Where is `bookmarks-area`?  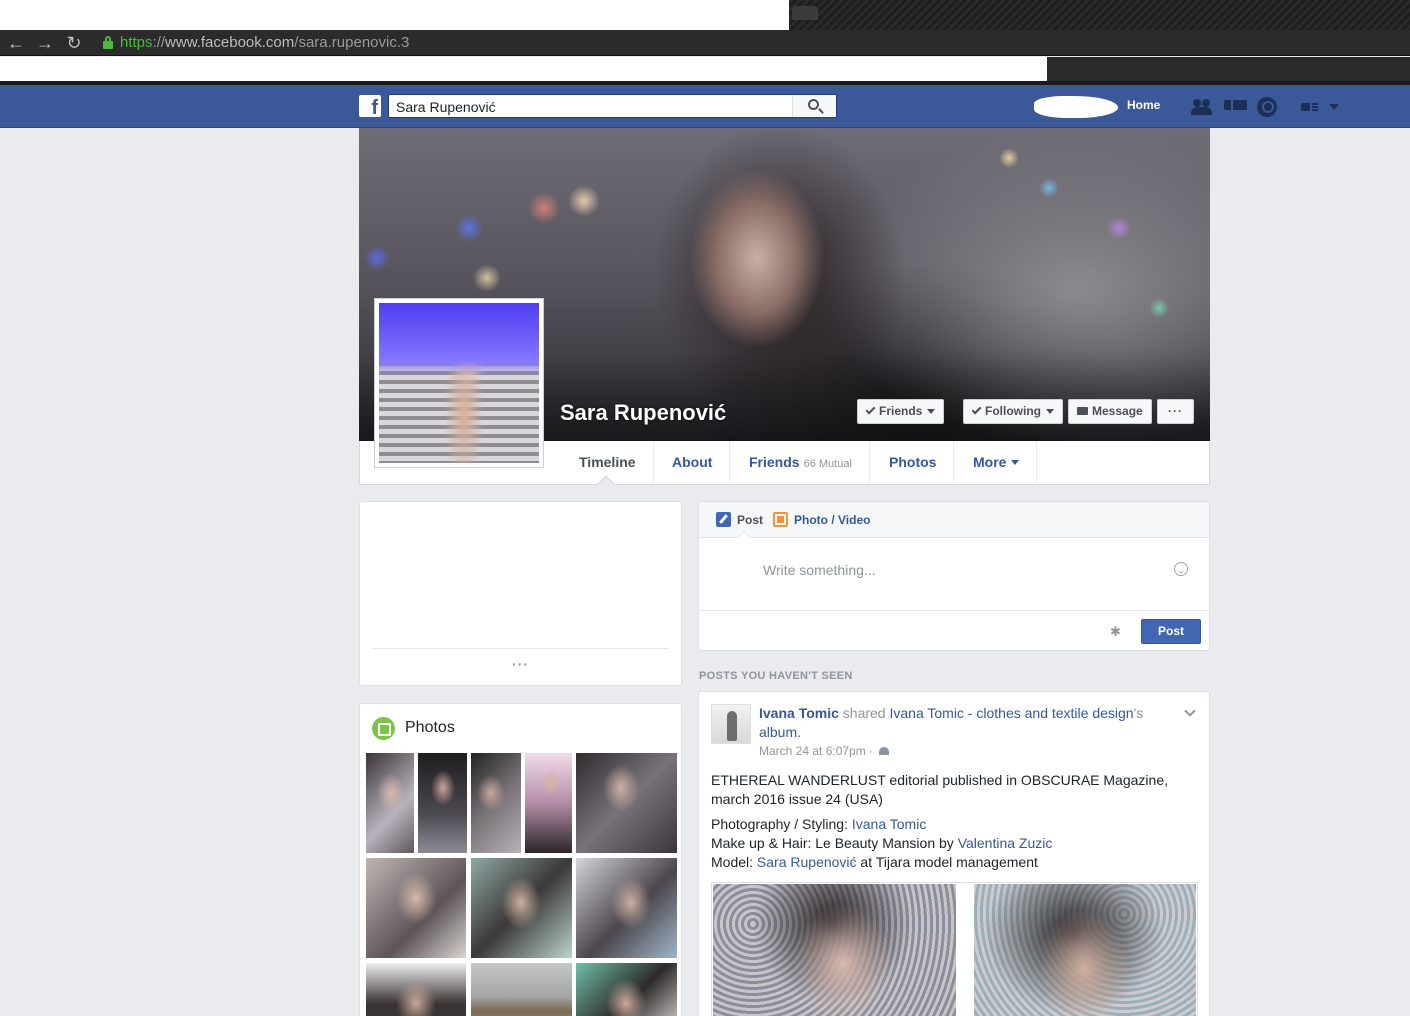
bookmarks-area is located at coordinates (523, 69).